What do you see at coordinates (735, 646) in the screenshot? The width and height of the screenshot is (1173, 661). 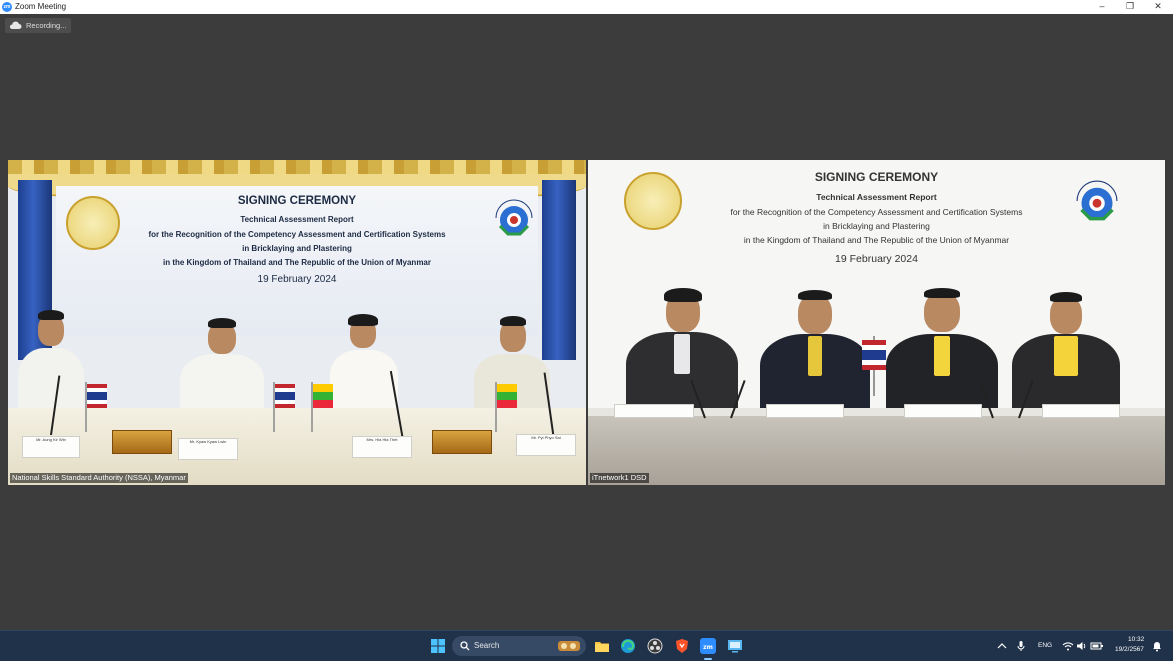 I see `remote-desktop-icon` at bounding box center [735, 646].